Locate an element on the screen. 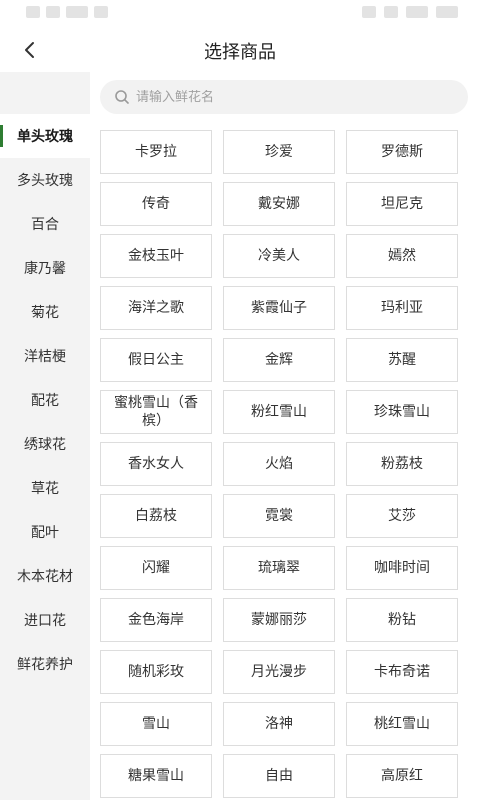 Image resolution: width=480 pixels, height=800 pixels. sidebar-item: 进口花 is located at coordinates (45, 620).